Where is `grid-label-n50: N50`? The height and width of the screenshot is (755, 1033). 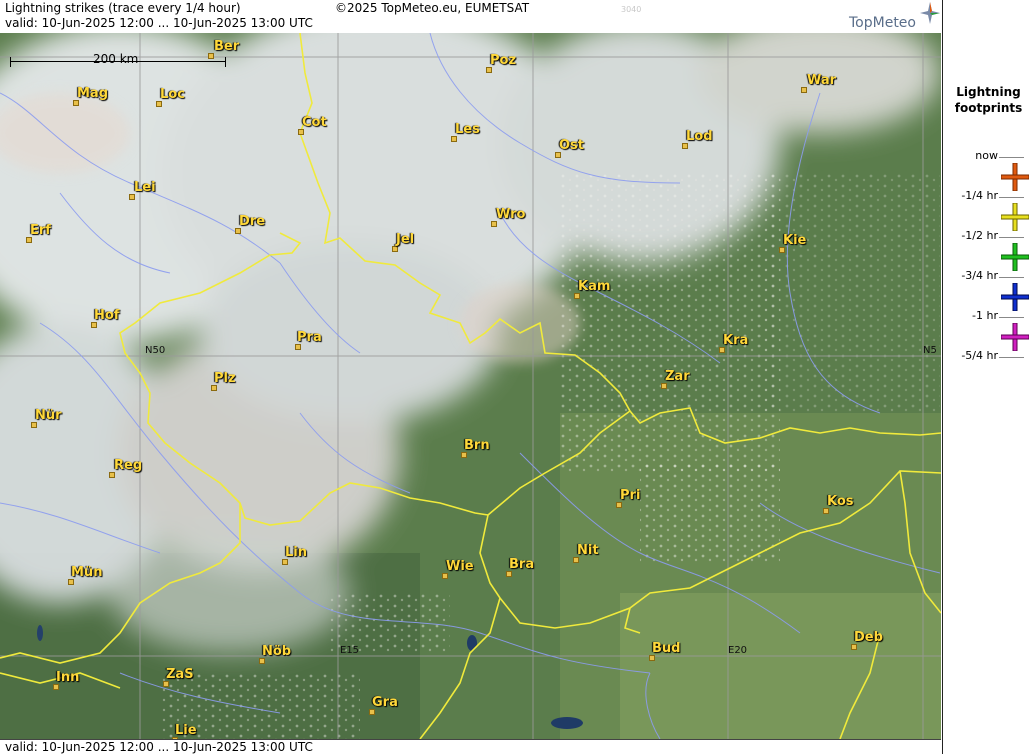
grid-label-n50: N50 is located at coordinates (155, 350).